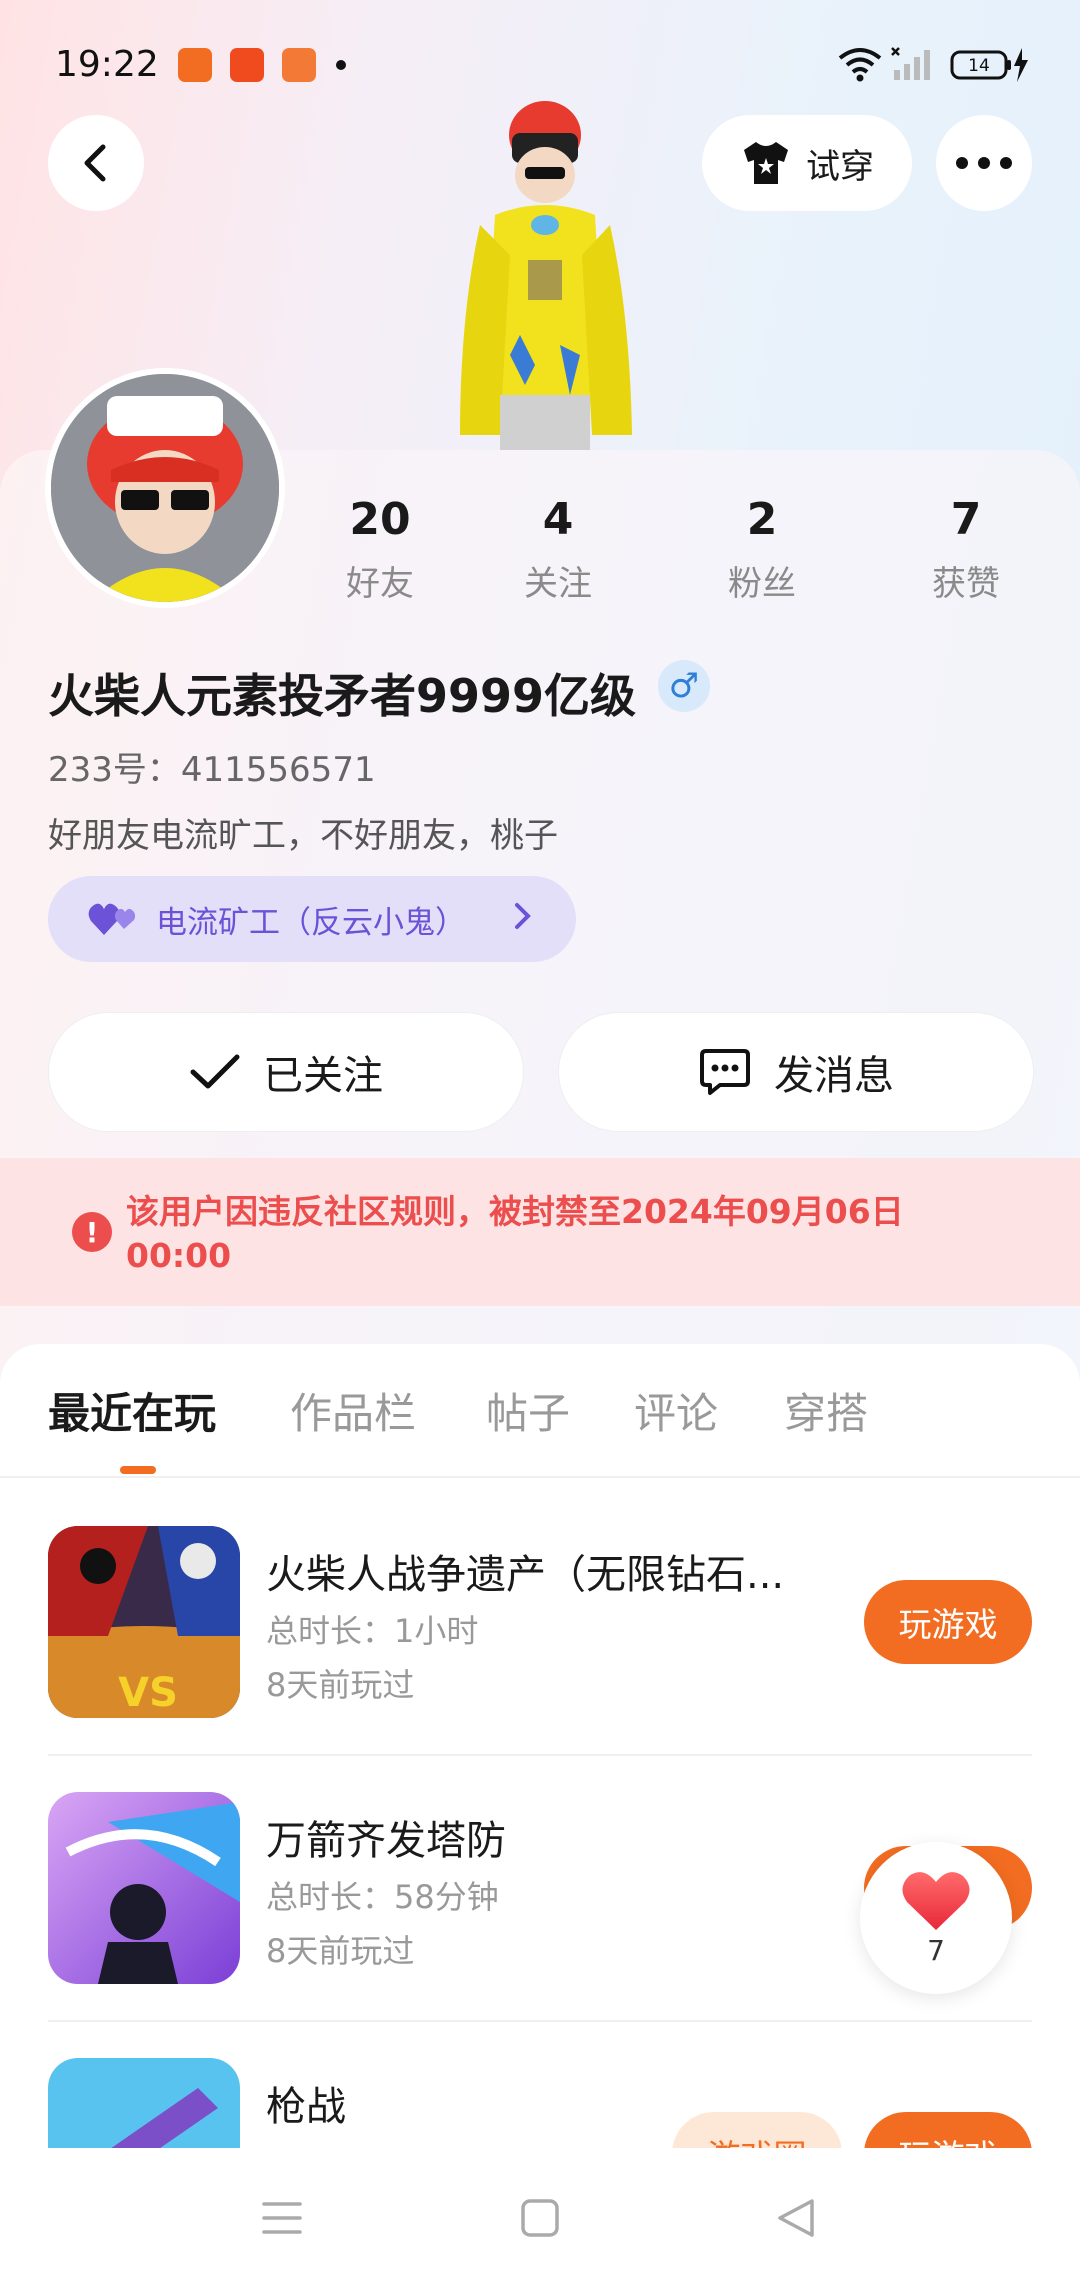  I want to click on stat-label: 关注, so click(558, 584).